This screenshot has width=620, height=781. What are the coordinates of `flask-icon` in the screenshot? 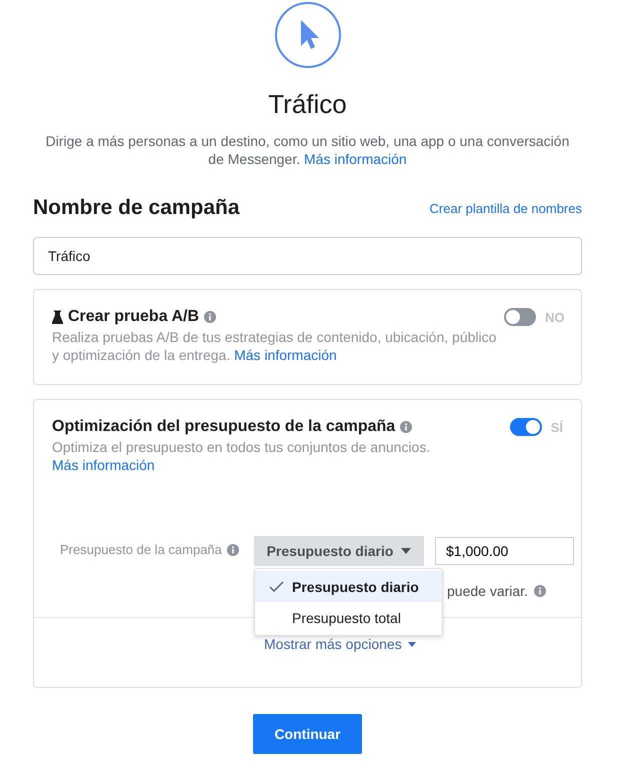 It's located at (57, 317).